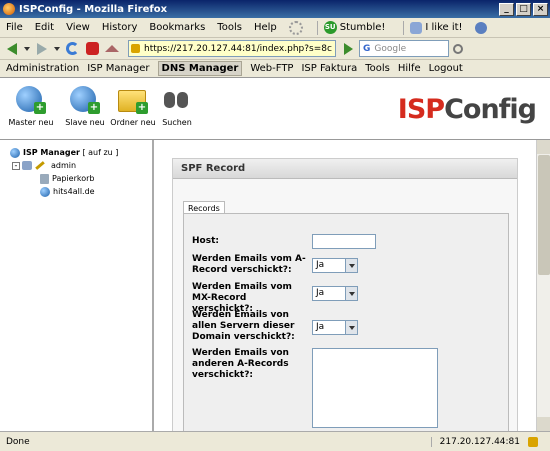 This screenshot has height=451, width=550. I want to click on host-label: Host:, so click(205, 241).